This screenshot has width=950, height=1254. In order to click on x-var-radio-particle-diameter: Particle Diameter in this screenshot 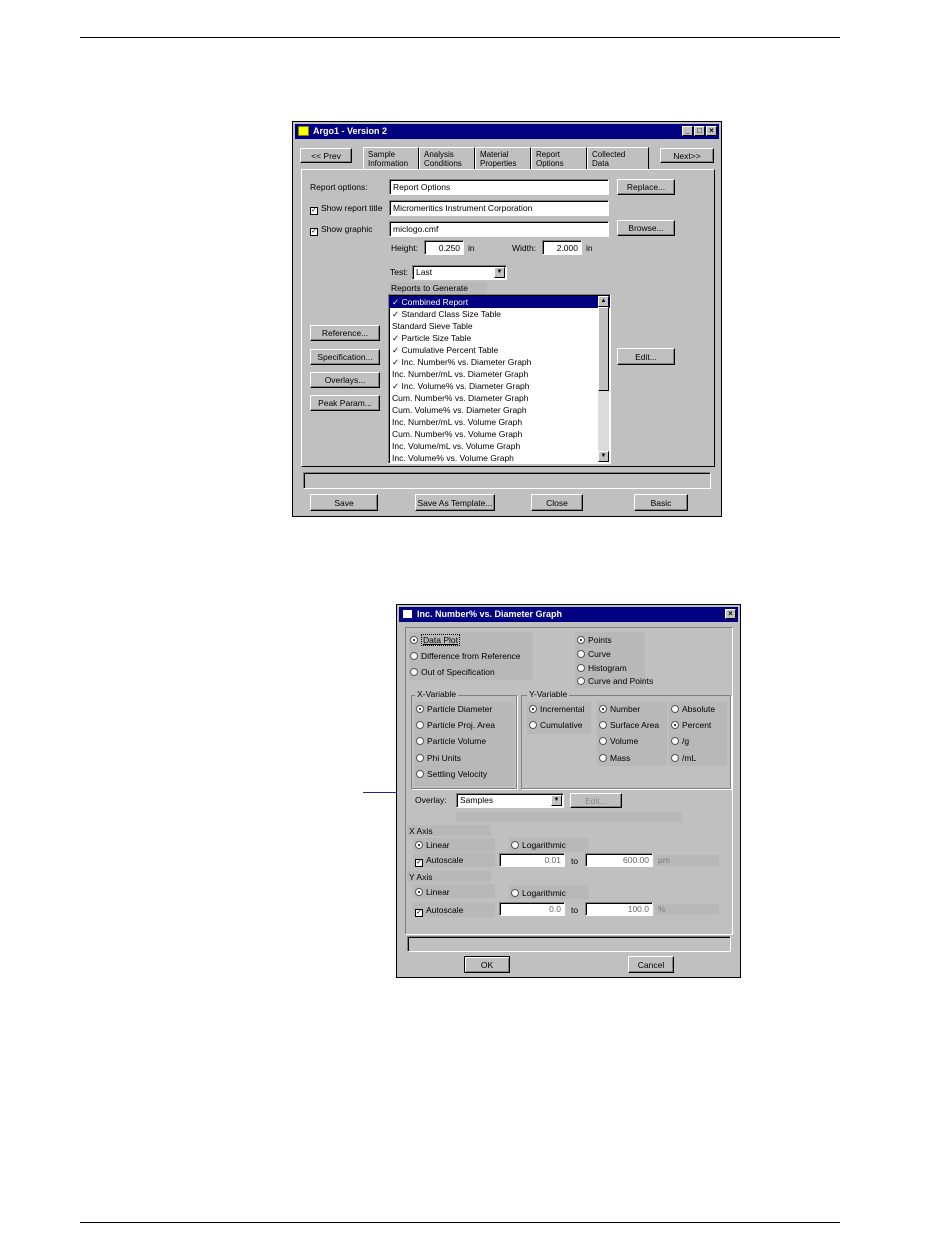, I will do `click(454, 709)`.